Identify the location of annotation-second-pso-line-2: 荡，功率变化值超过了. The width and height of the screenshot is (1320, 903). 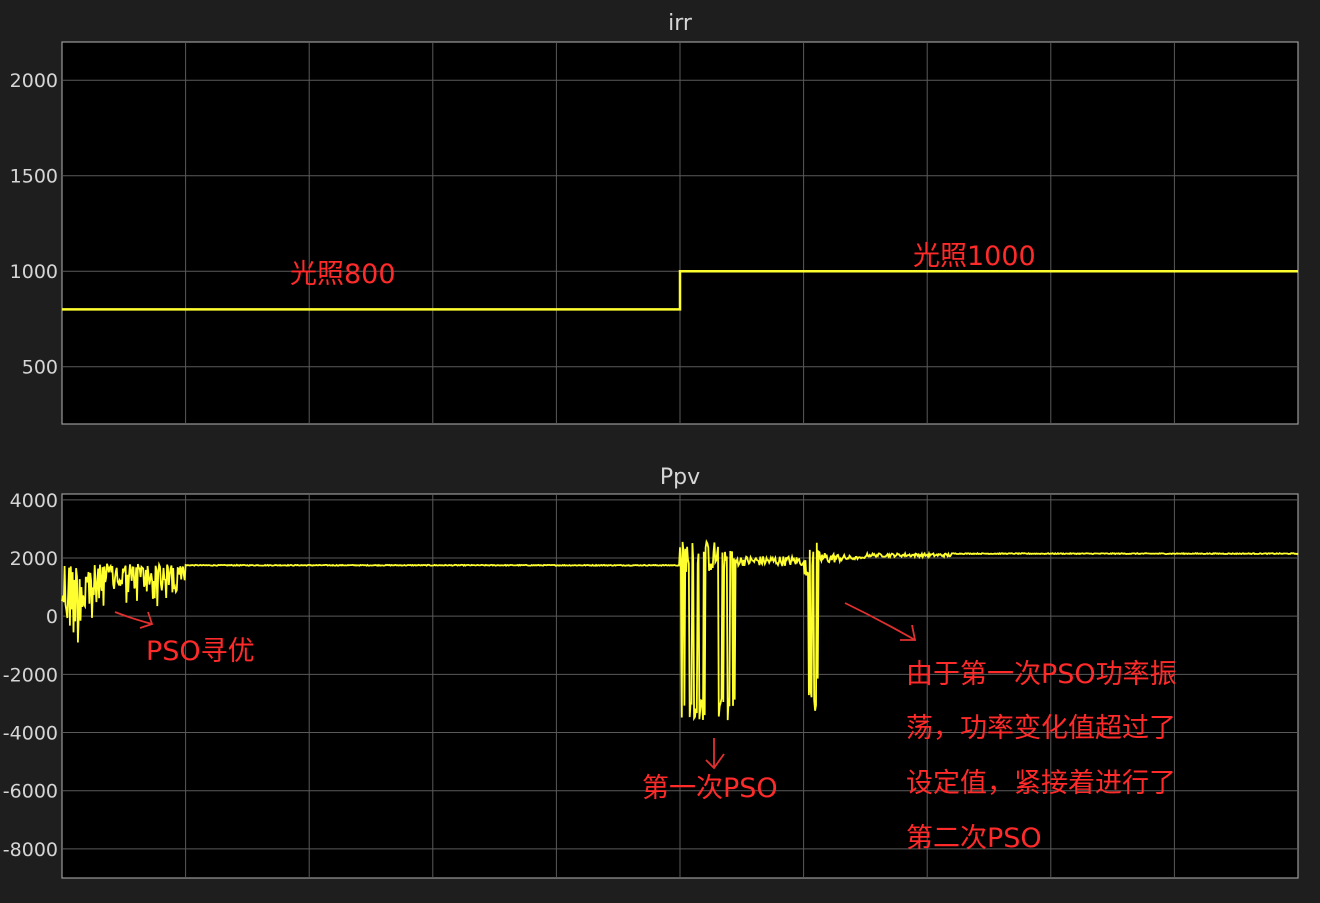
(1041, 728).